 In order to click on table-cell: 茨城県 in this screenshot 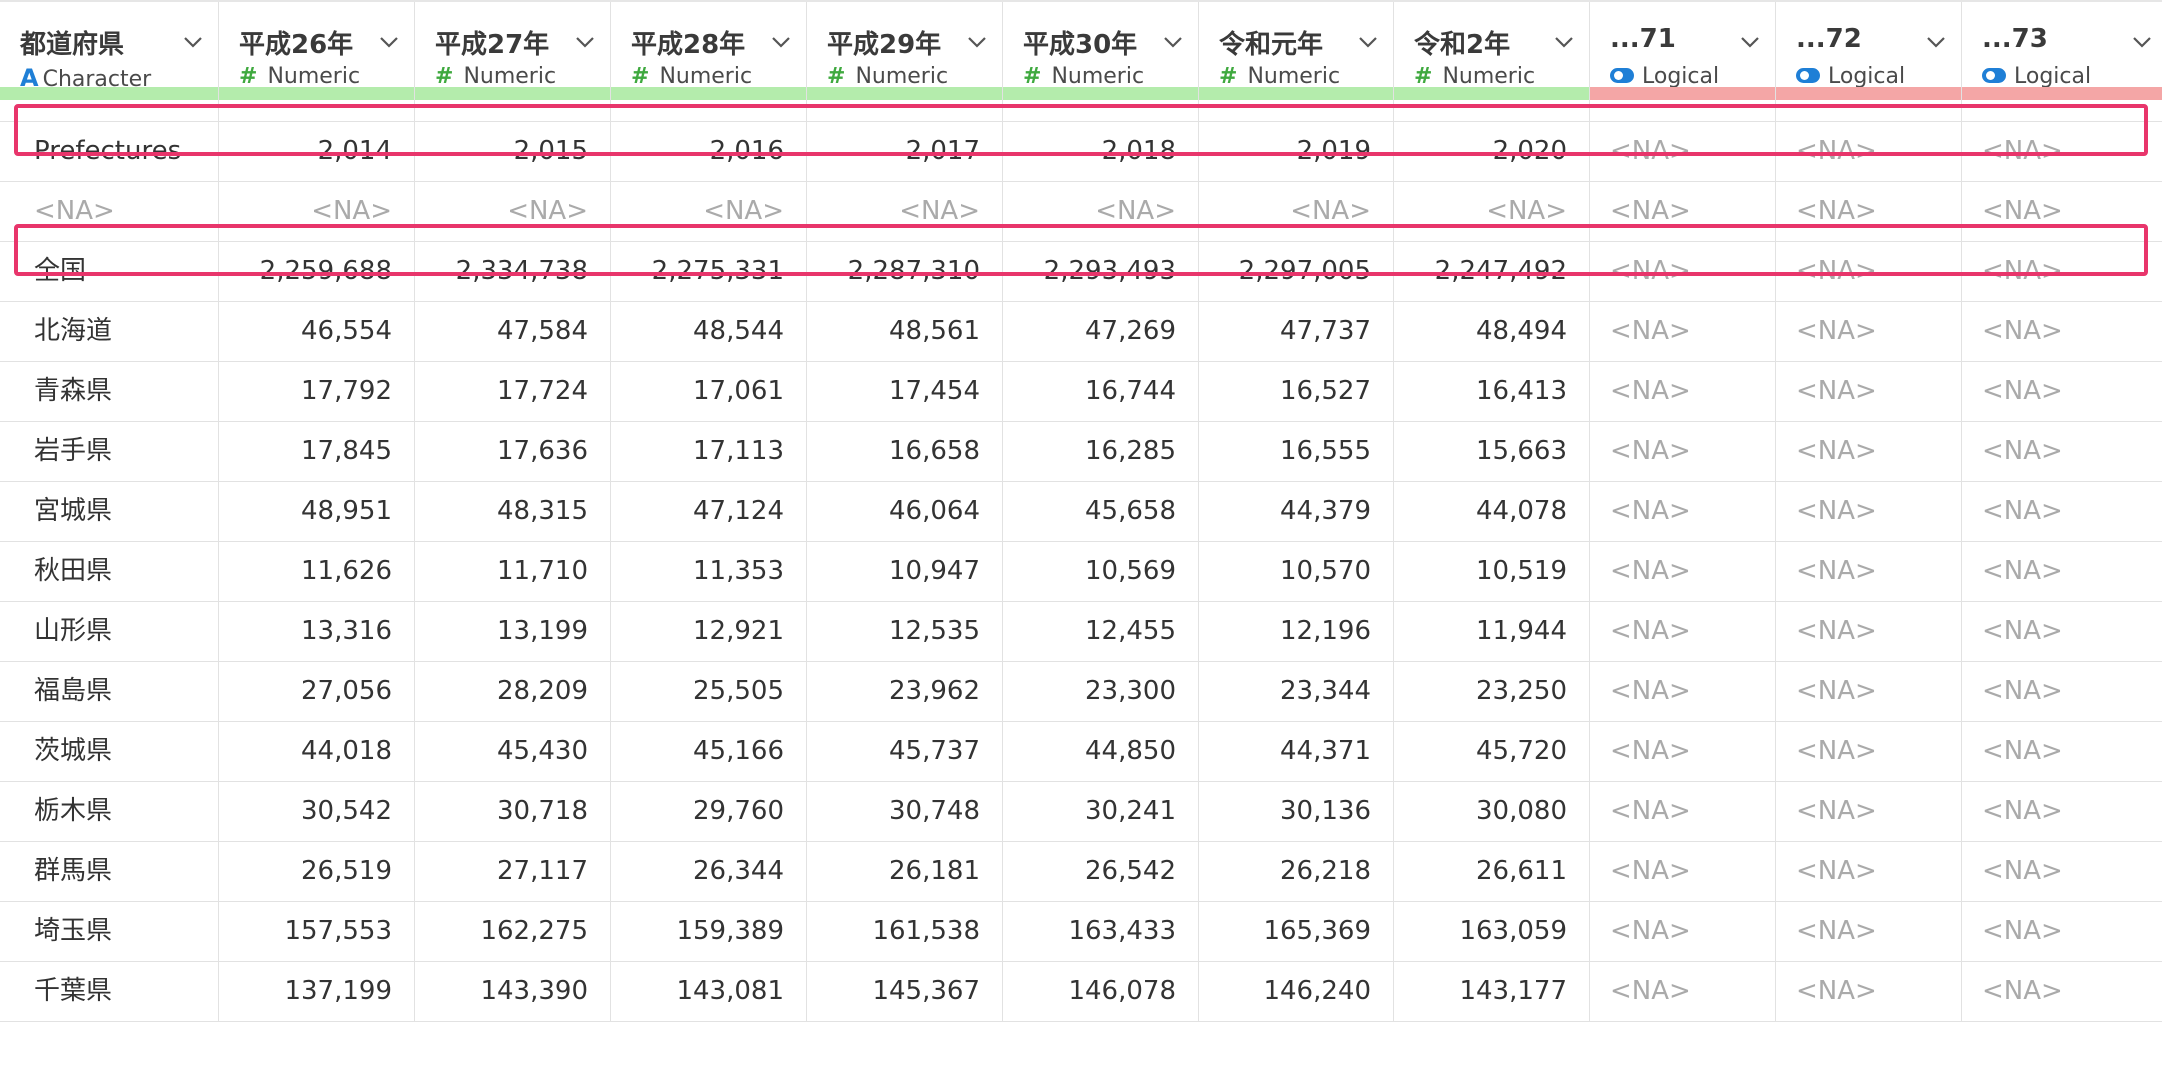, I will do `click(109, 752)`.